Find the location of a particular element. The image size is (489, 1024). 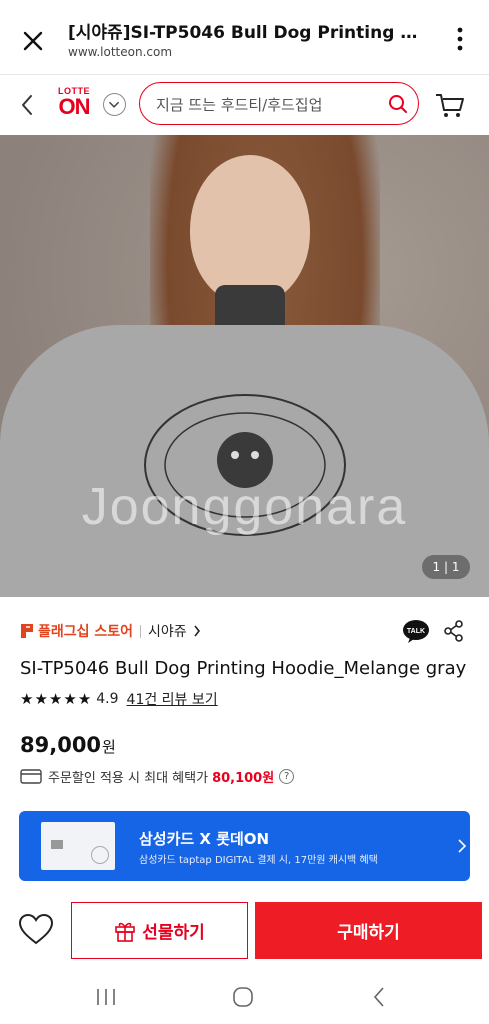

search-icon is located at coordinates (398, 104).